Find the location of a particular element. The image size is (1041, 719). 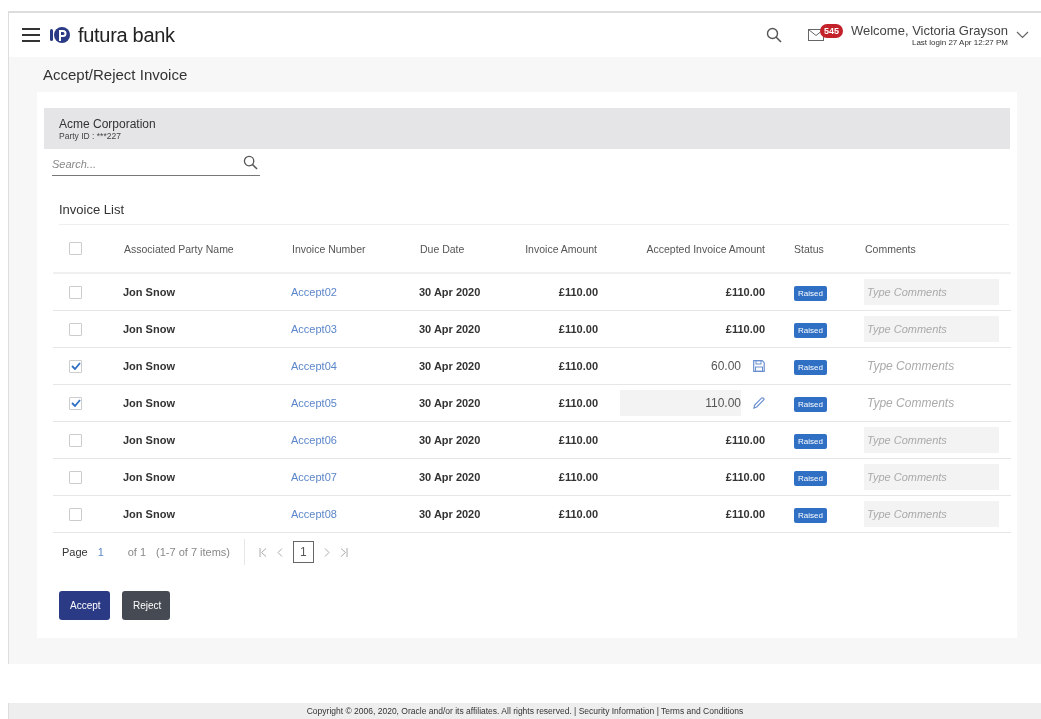

logo-icon is located at coordinates (60, 35).